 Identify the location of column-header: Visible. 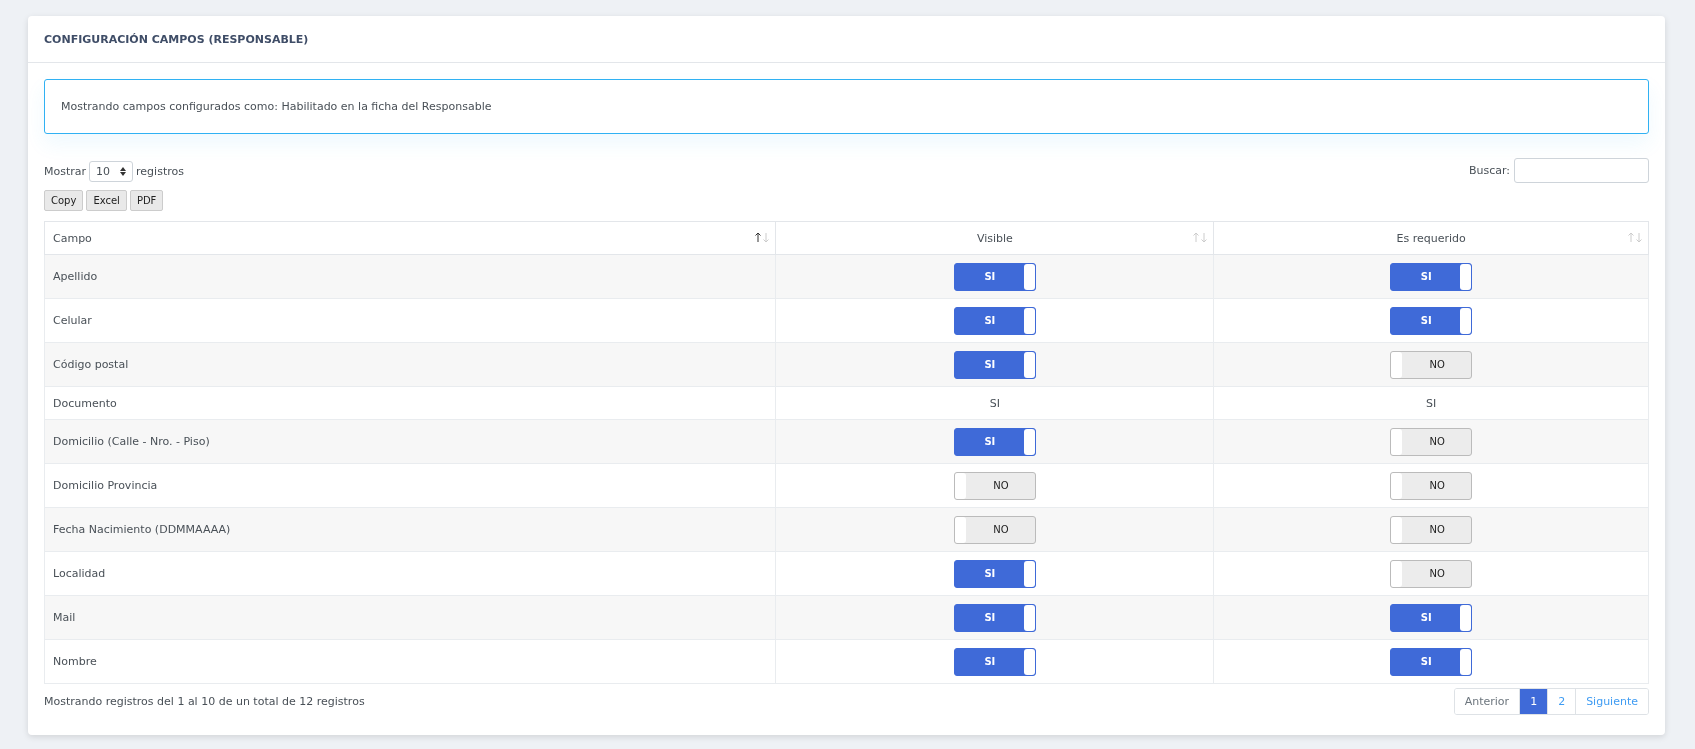
(994, 238).